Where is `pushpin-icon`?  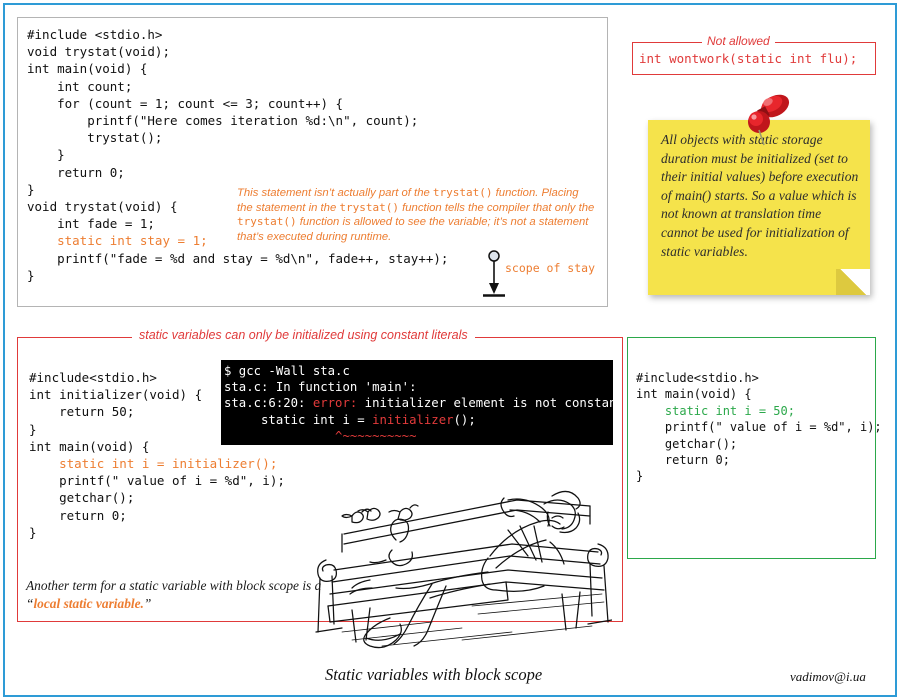 pushpin-icon is located at coordinates (769, 120).